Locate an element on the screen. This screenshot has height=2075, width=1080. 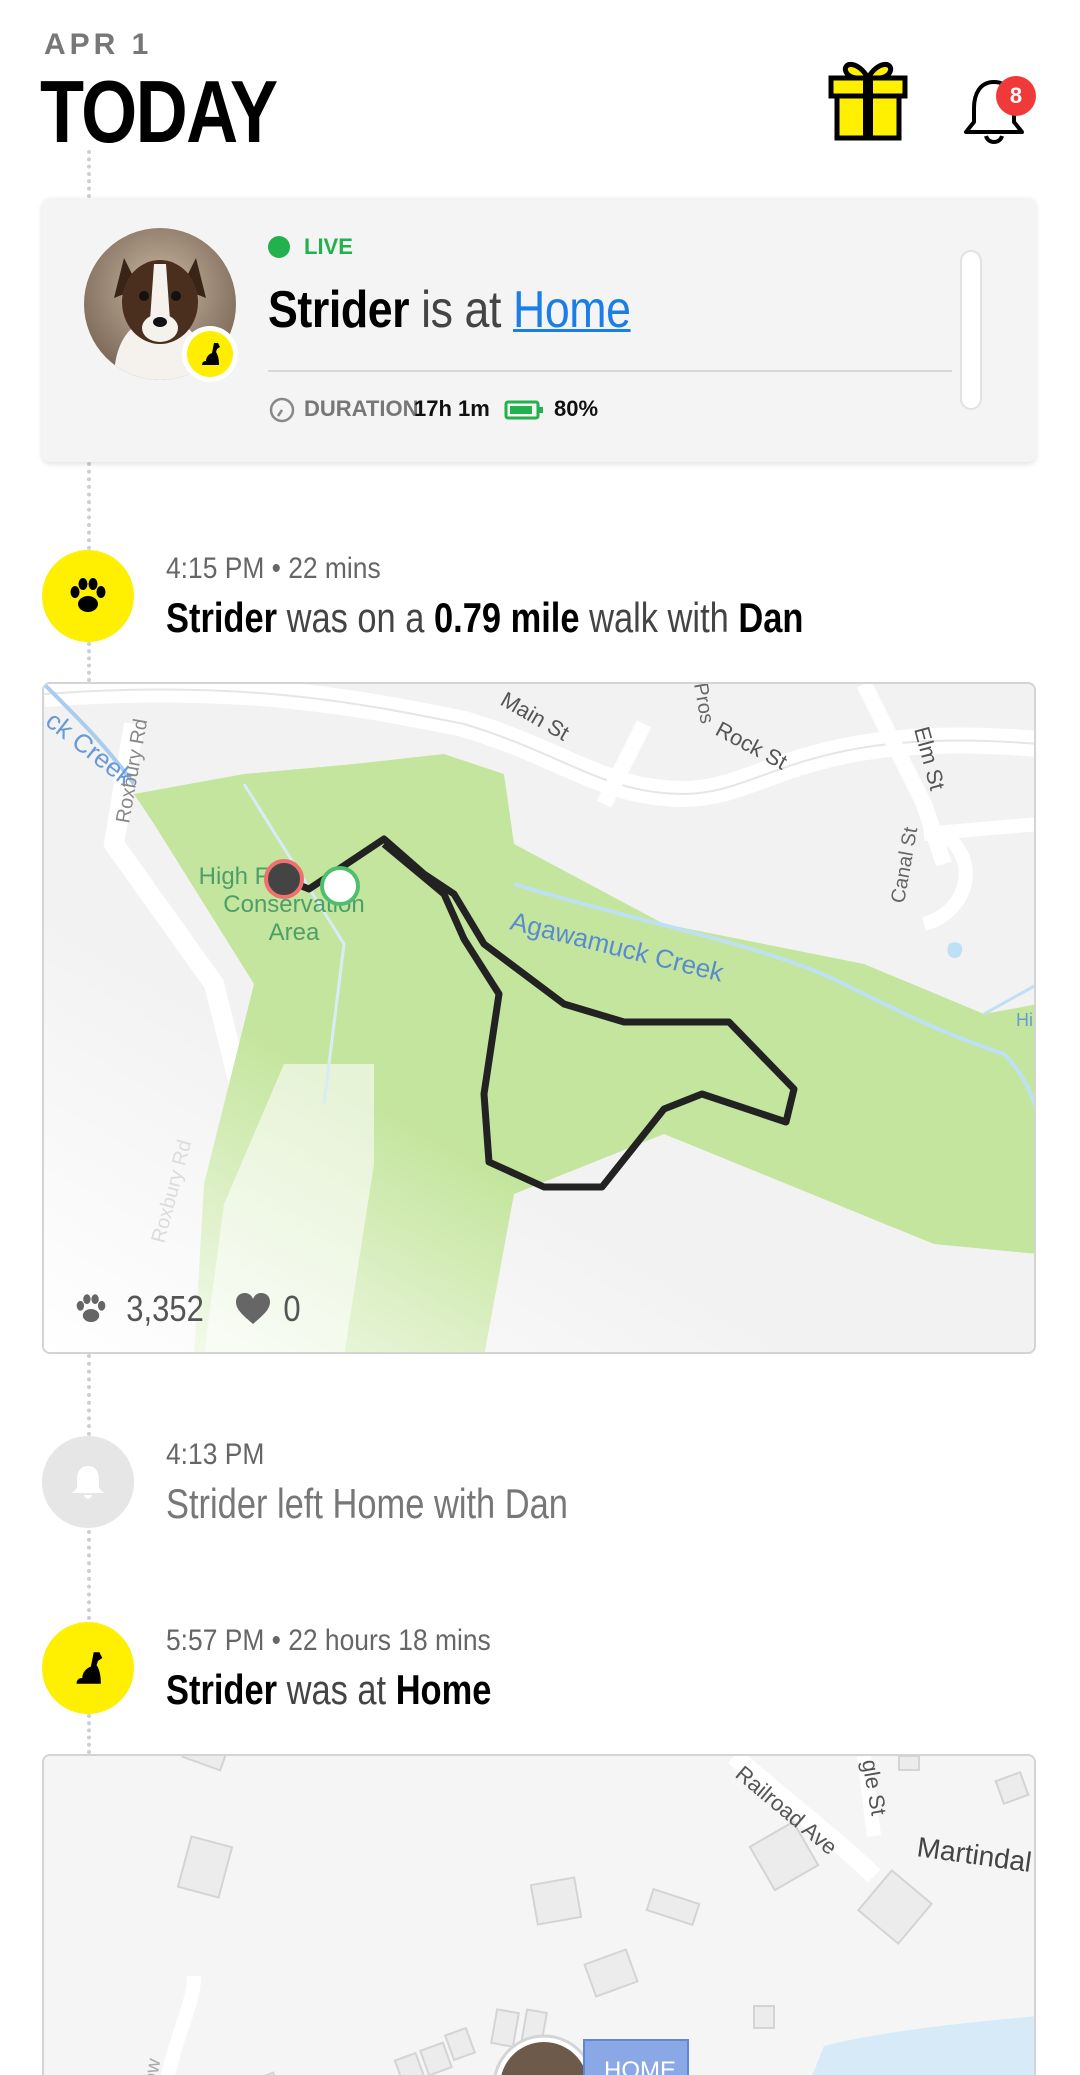
card-handle is located at coordinates (971, 330).